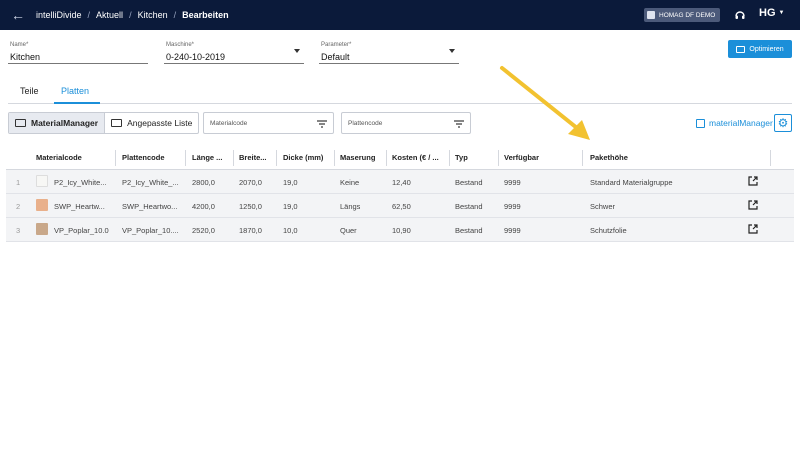 The height and width of the screenshot is (450, 800). I want to click on tab-parts: Teile, so click(29, 91).